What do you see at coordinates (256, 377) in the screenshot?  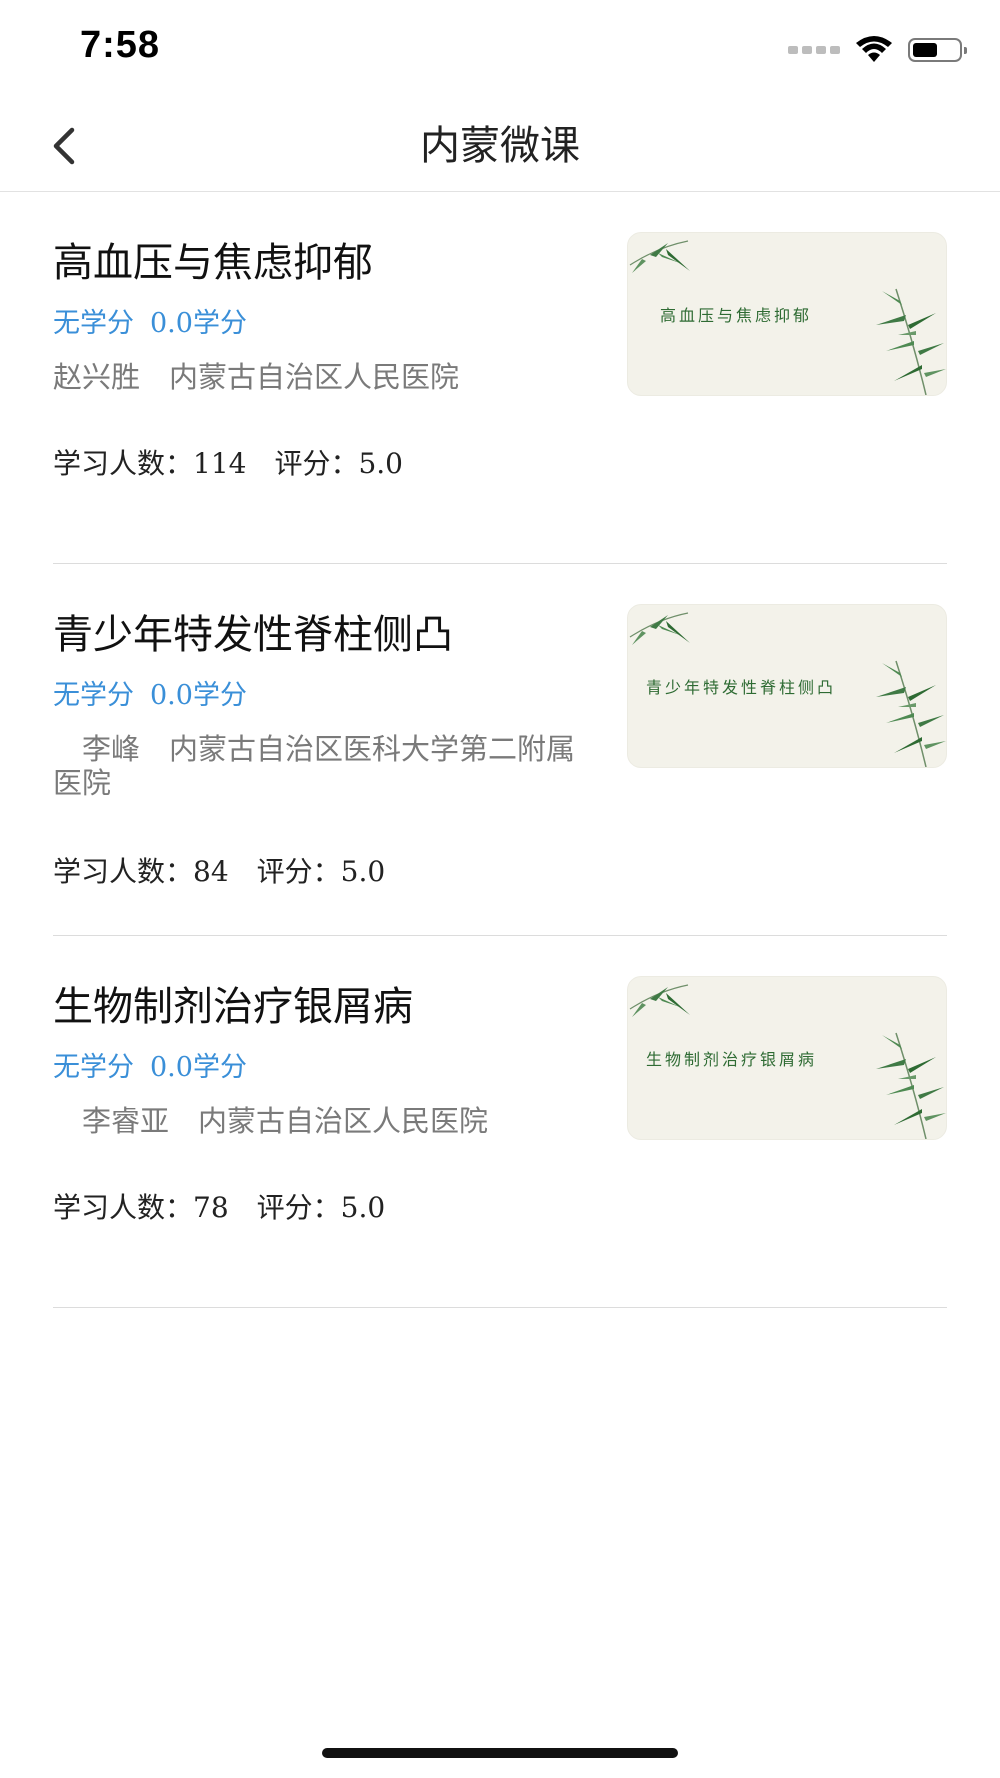 I see `course-teacher: 赵兴胜 内蒙古自治区人民医院` at bounding box center [256, 377].